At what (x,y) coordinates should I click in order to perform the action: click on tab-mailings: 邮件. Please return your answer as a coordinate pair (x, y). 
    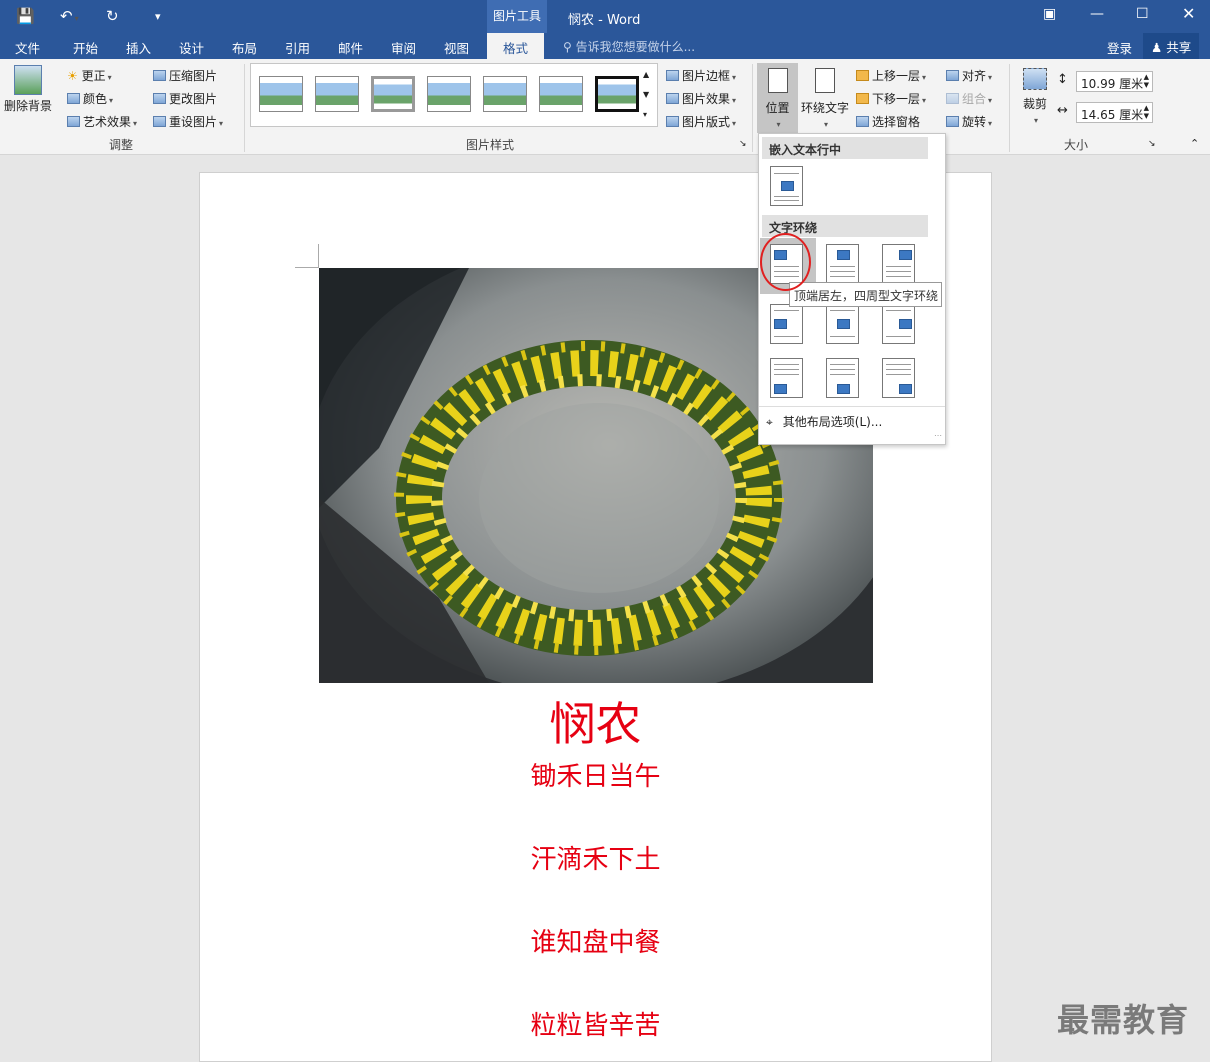
    Looking at the image, I should click on (350, 47).